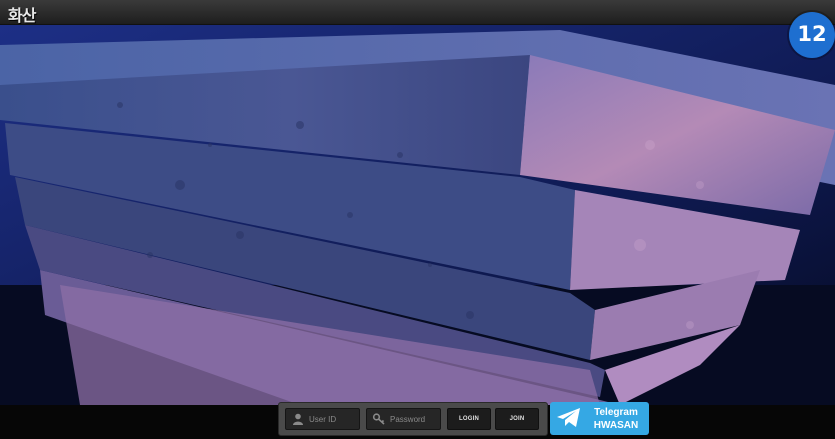 This screenshot has width=835, height=439. I want to click on user-icon, so click(298, 419).